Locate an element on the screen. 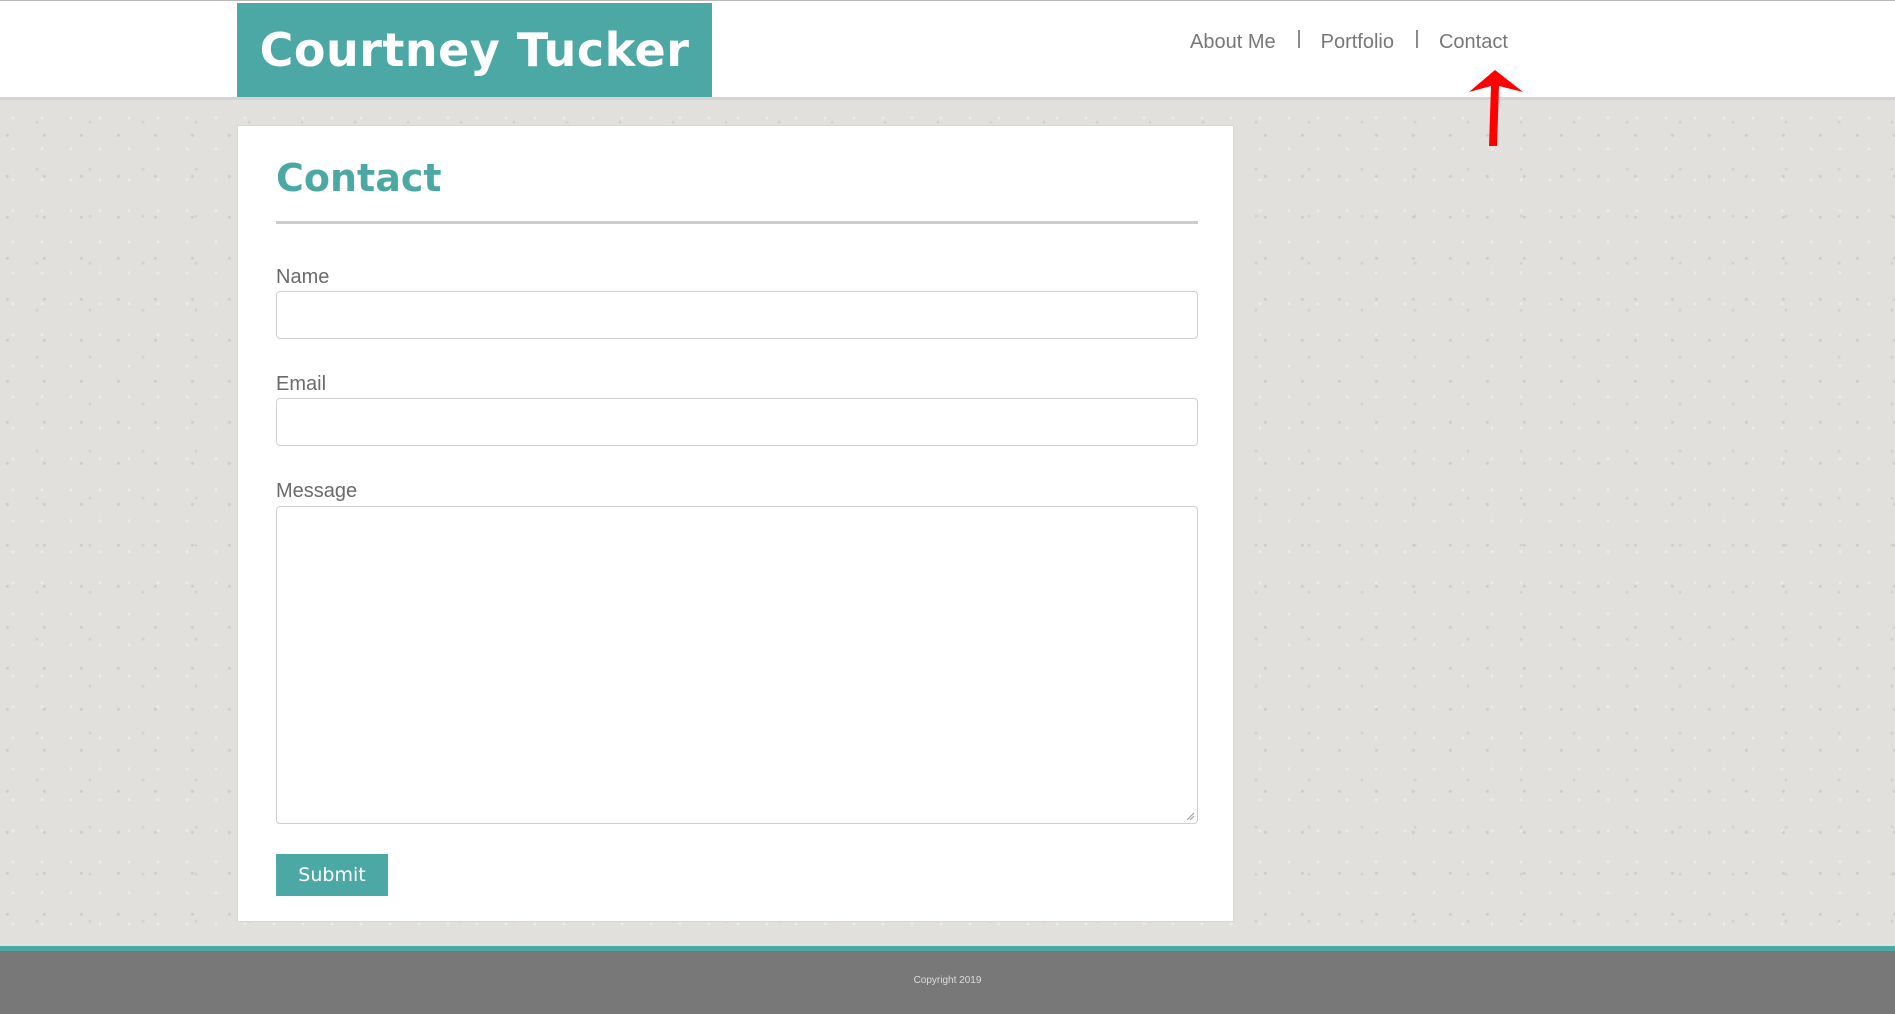  name-field is located at coordinates (737, 315).